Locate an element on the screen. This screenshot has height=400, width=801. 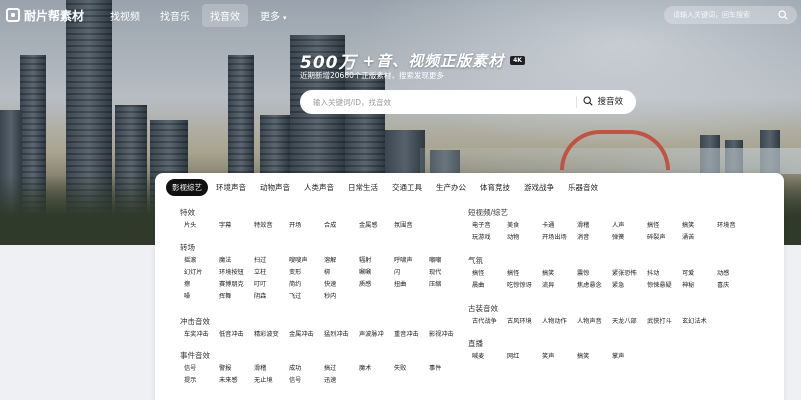
brand-logo: 耐片帮素材 is located at coordinates (45, 15).